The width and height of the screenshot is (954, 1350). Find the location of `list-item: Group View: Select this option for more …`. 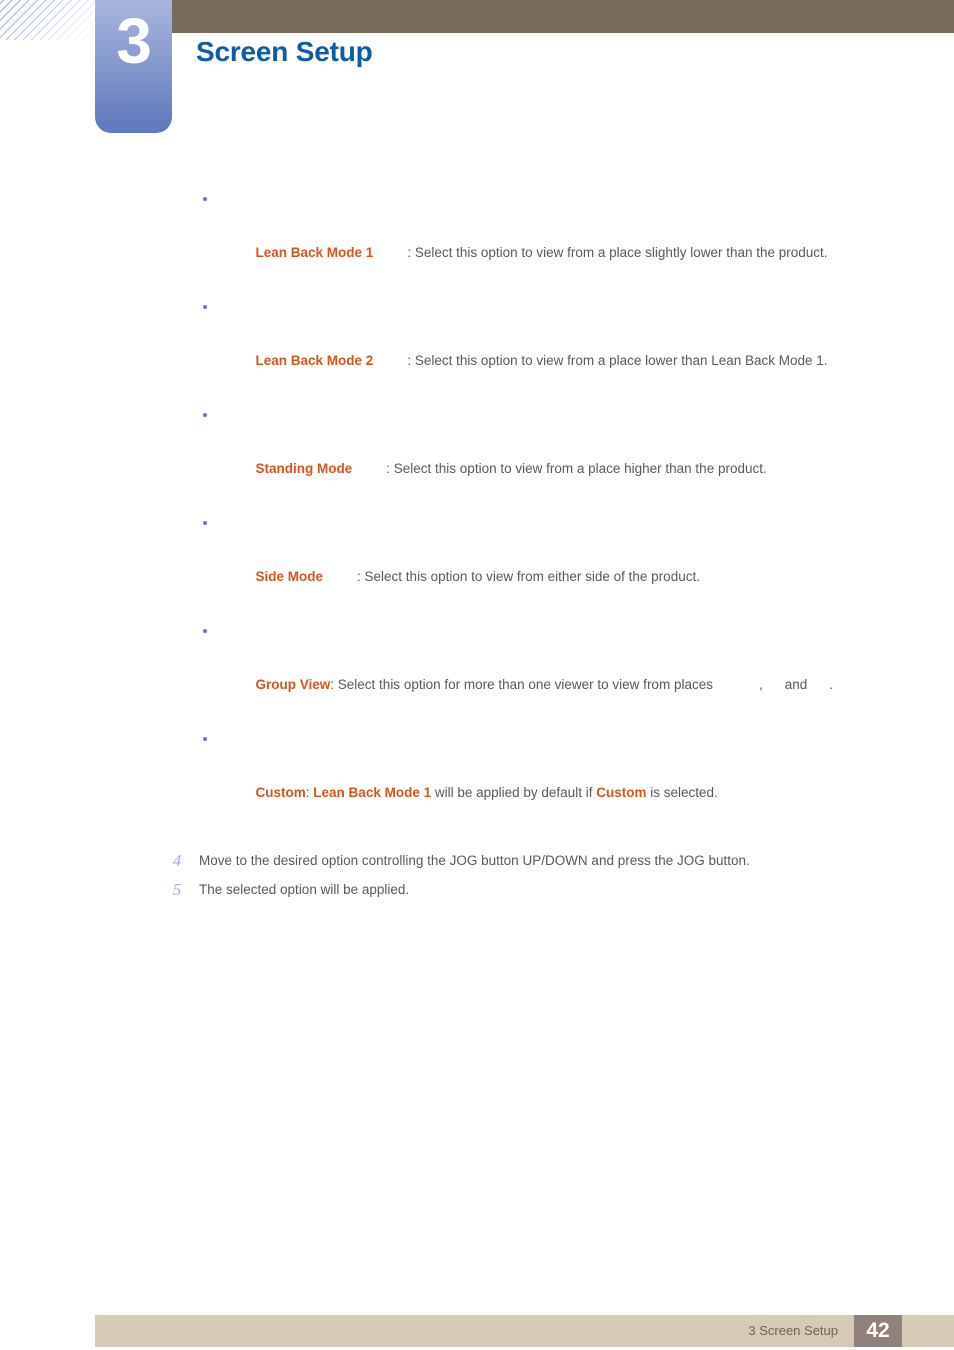

list-item: Group View: Select this option for more … is located at coordinates (477, 671).